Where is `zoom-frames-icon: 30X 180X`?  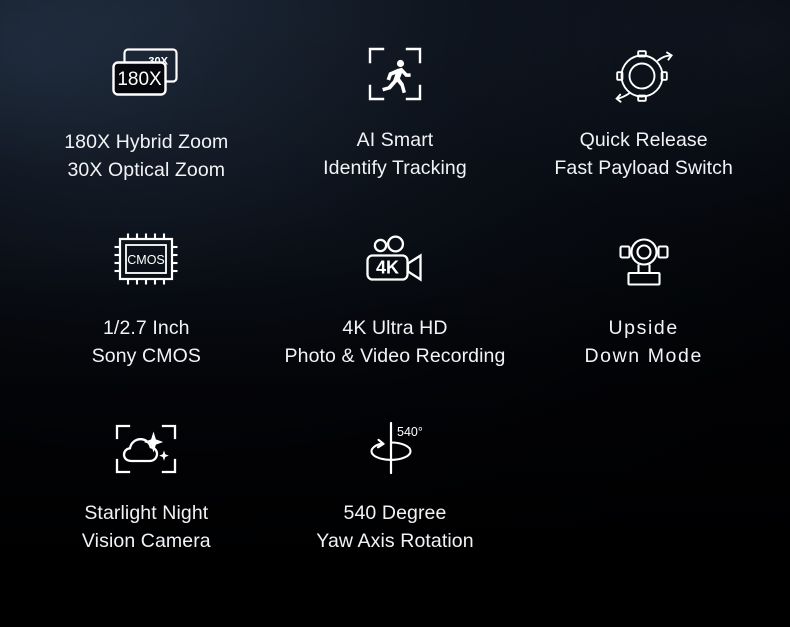
zoom-frames-icon: 30X 180X is located at coordinates (146, 74).